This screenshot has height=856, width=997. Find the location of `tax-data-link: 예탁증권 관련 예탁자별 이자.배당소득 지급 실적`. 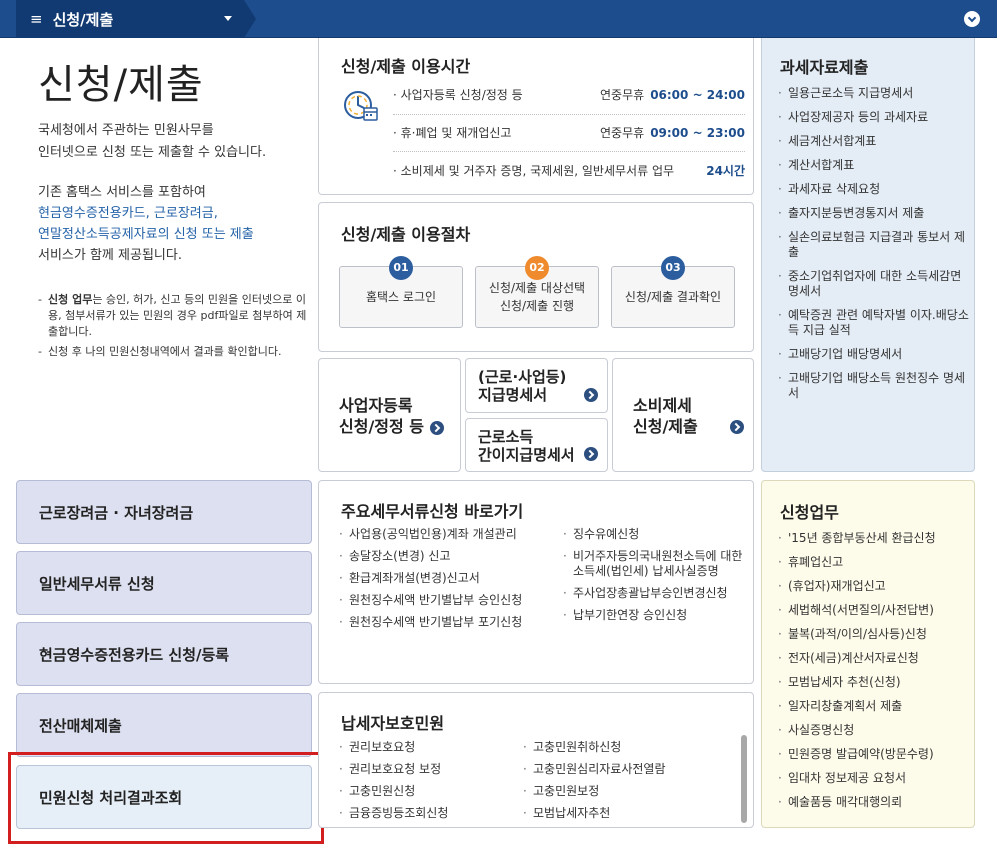

tax-data-link: 예탁증권 관련 예탁자별 이자.배당소득 지급 실적 is located at coordinates (874, 323).